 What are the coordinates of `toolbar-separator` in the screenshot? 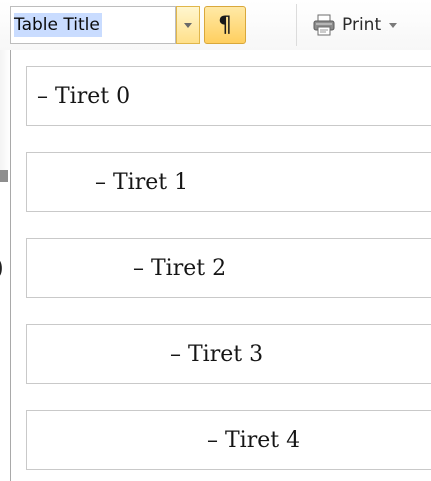 It's located at (296, 25).